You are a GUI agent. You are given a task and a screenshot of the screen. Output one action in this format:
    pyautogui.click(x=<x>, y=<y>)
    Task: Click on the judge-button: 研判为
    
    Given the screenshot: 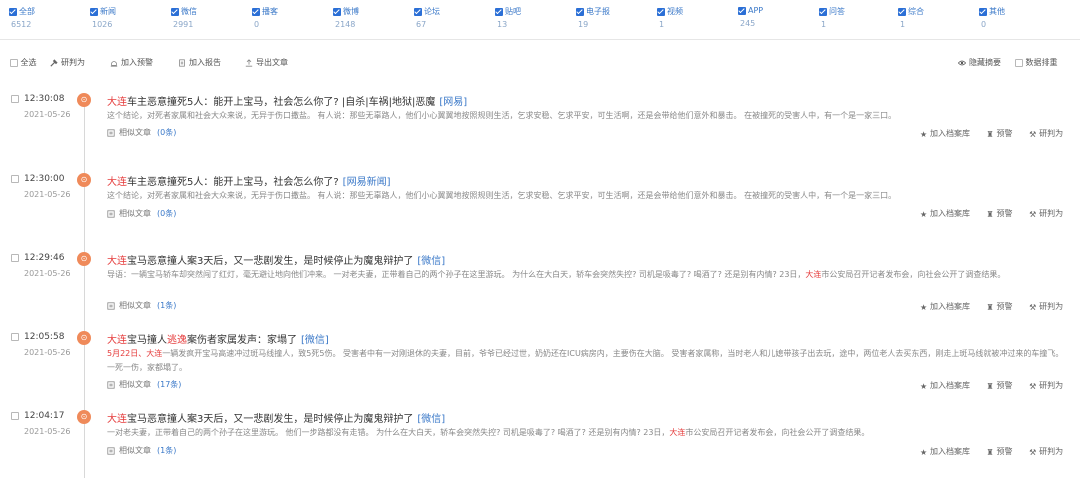 What is the action you would take?
    pyautogui.click(x=67, y=62)
    